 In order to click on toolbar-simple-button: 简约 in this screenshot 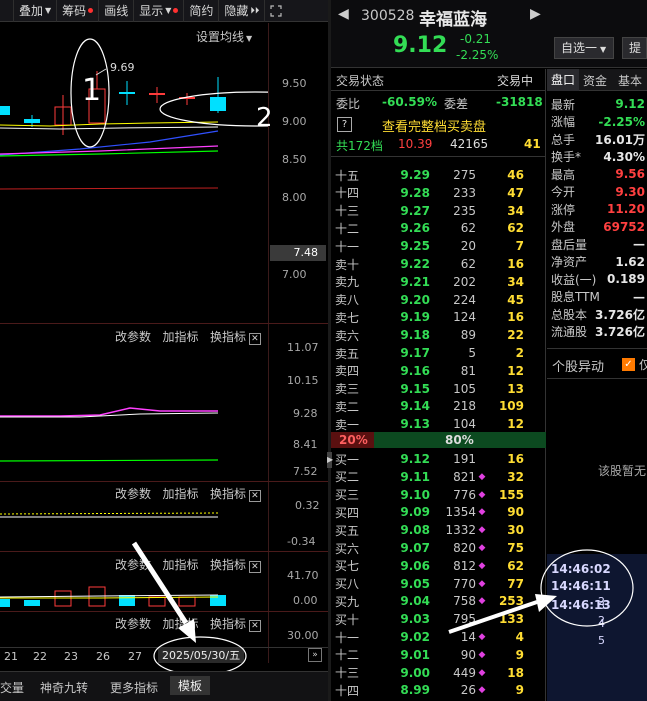, I will do `click(202, 11)`.